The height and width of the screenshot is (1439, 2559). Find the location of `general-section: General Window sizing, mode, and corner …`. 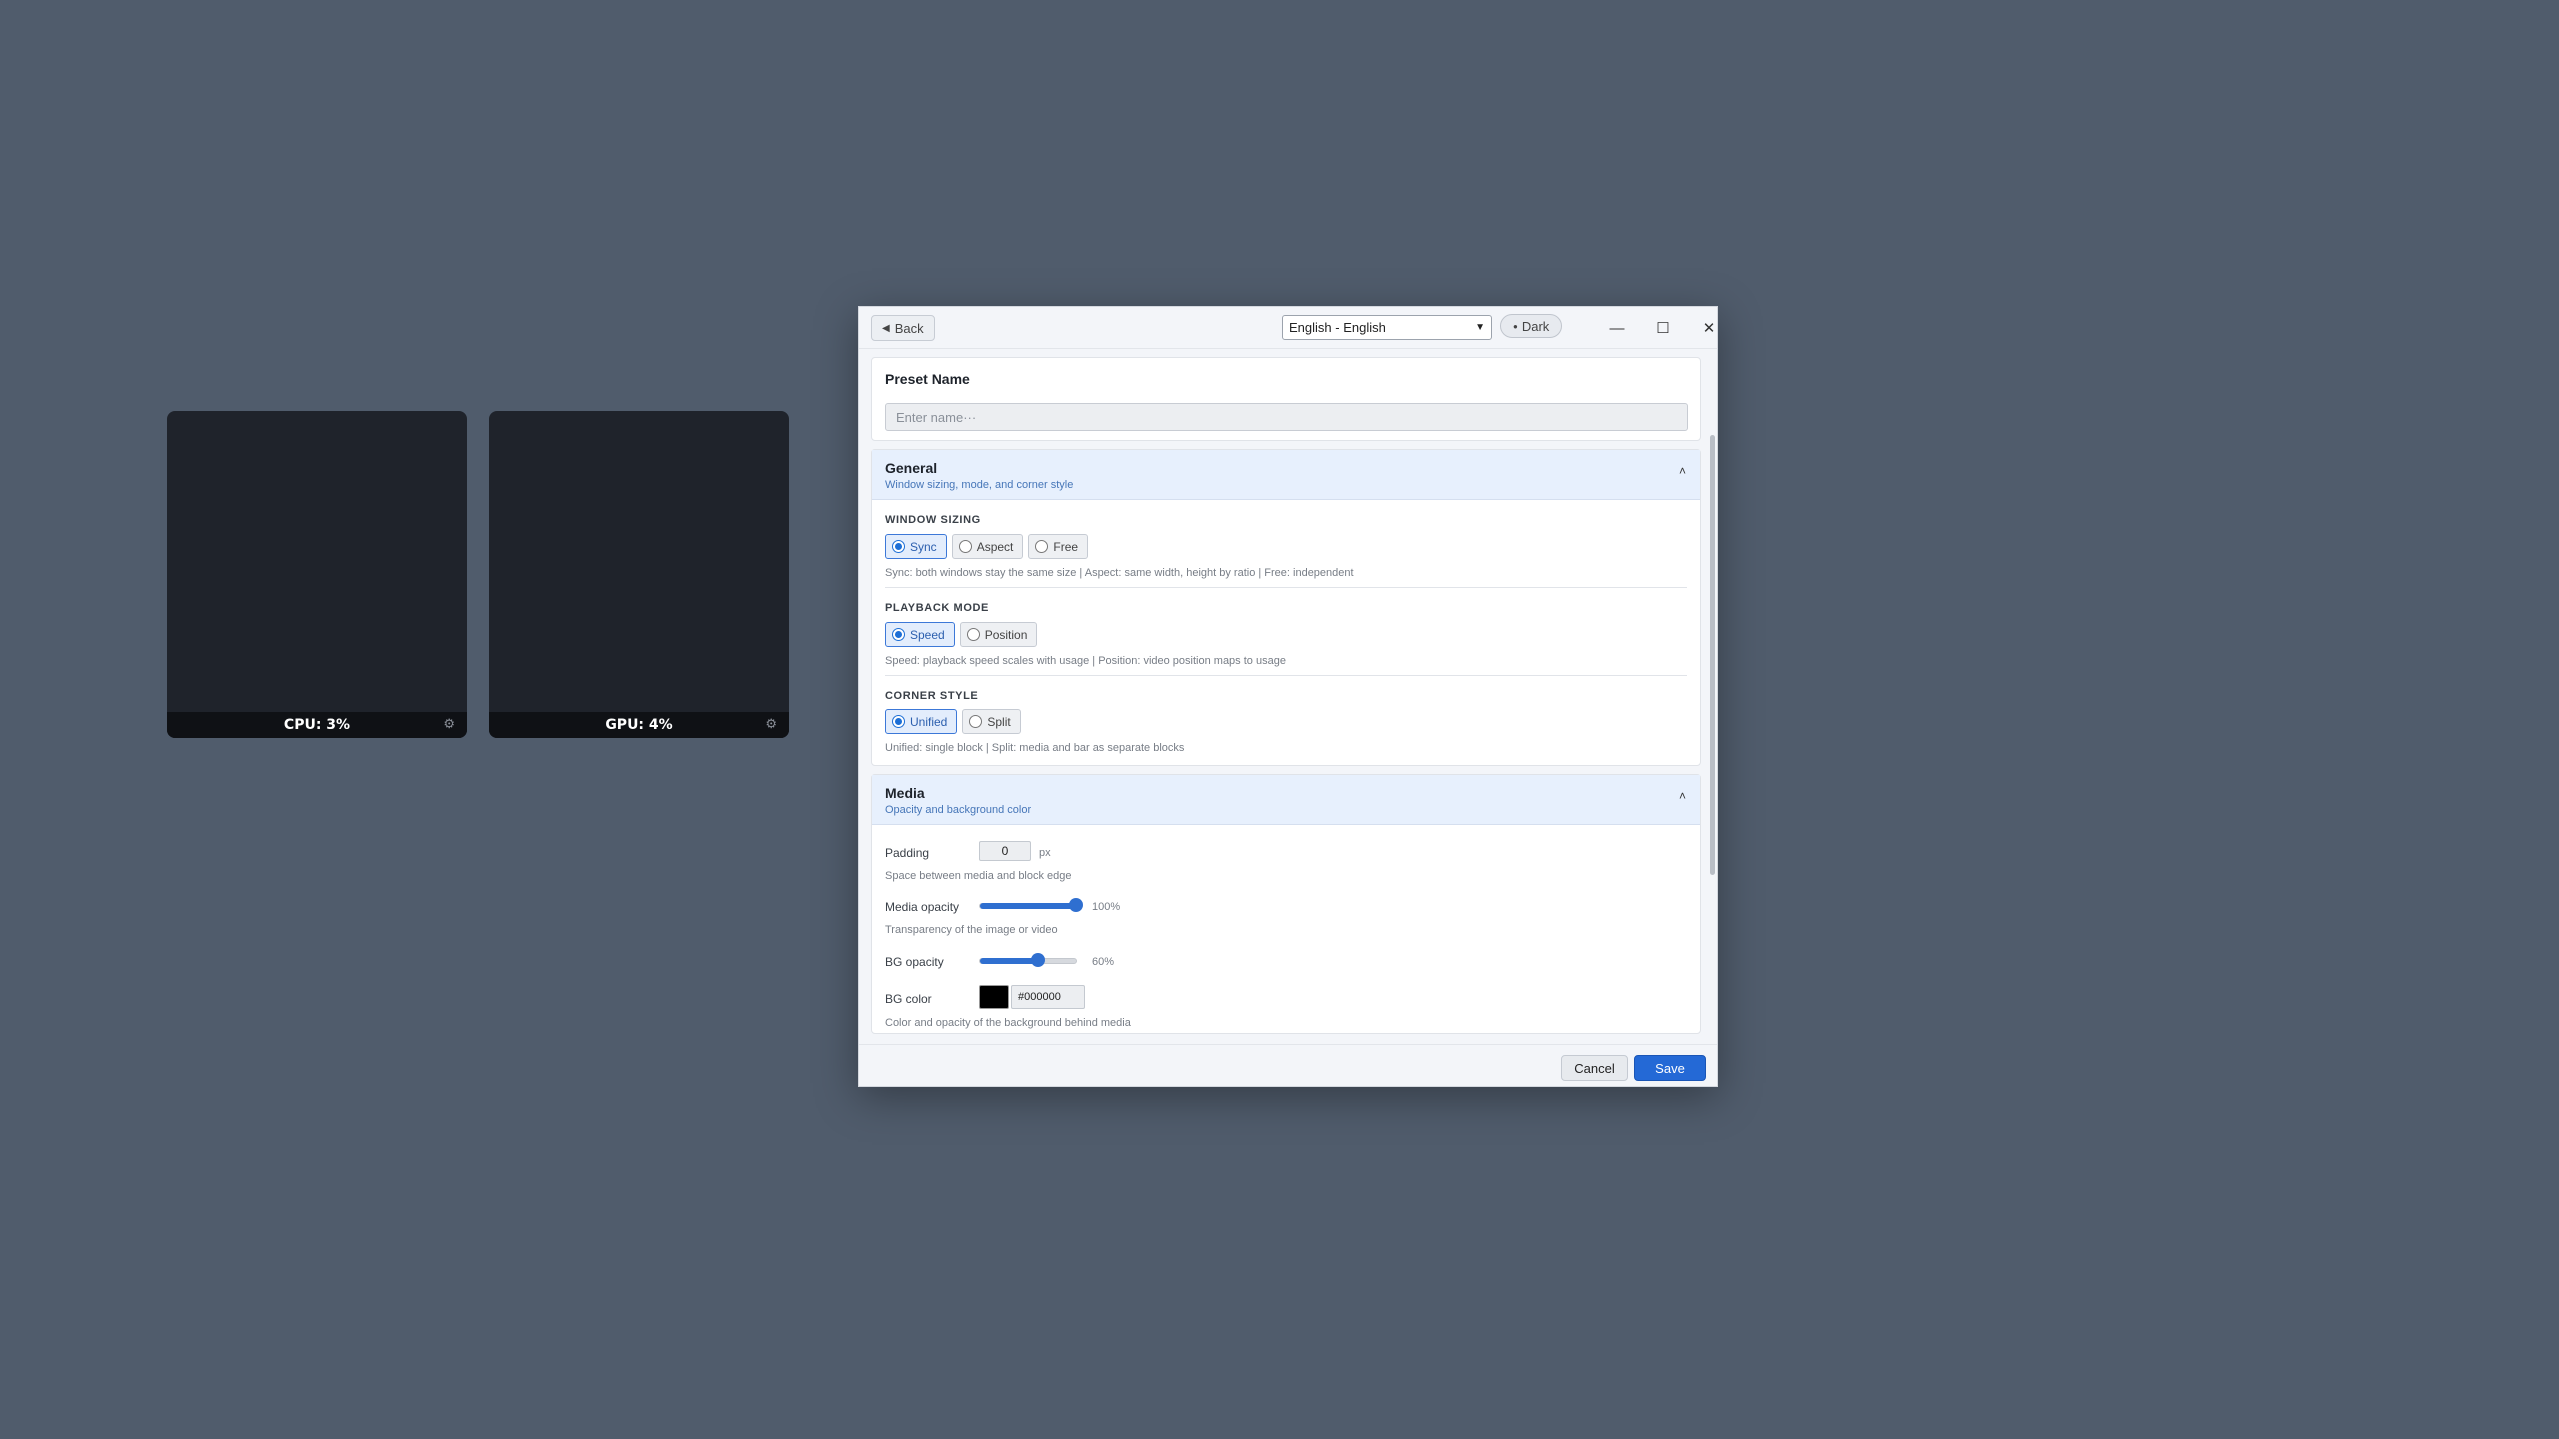

general-section: General Window sizing, mode, and corner … is located at coordinates (1286, 607).